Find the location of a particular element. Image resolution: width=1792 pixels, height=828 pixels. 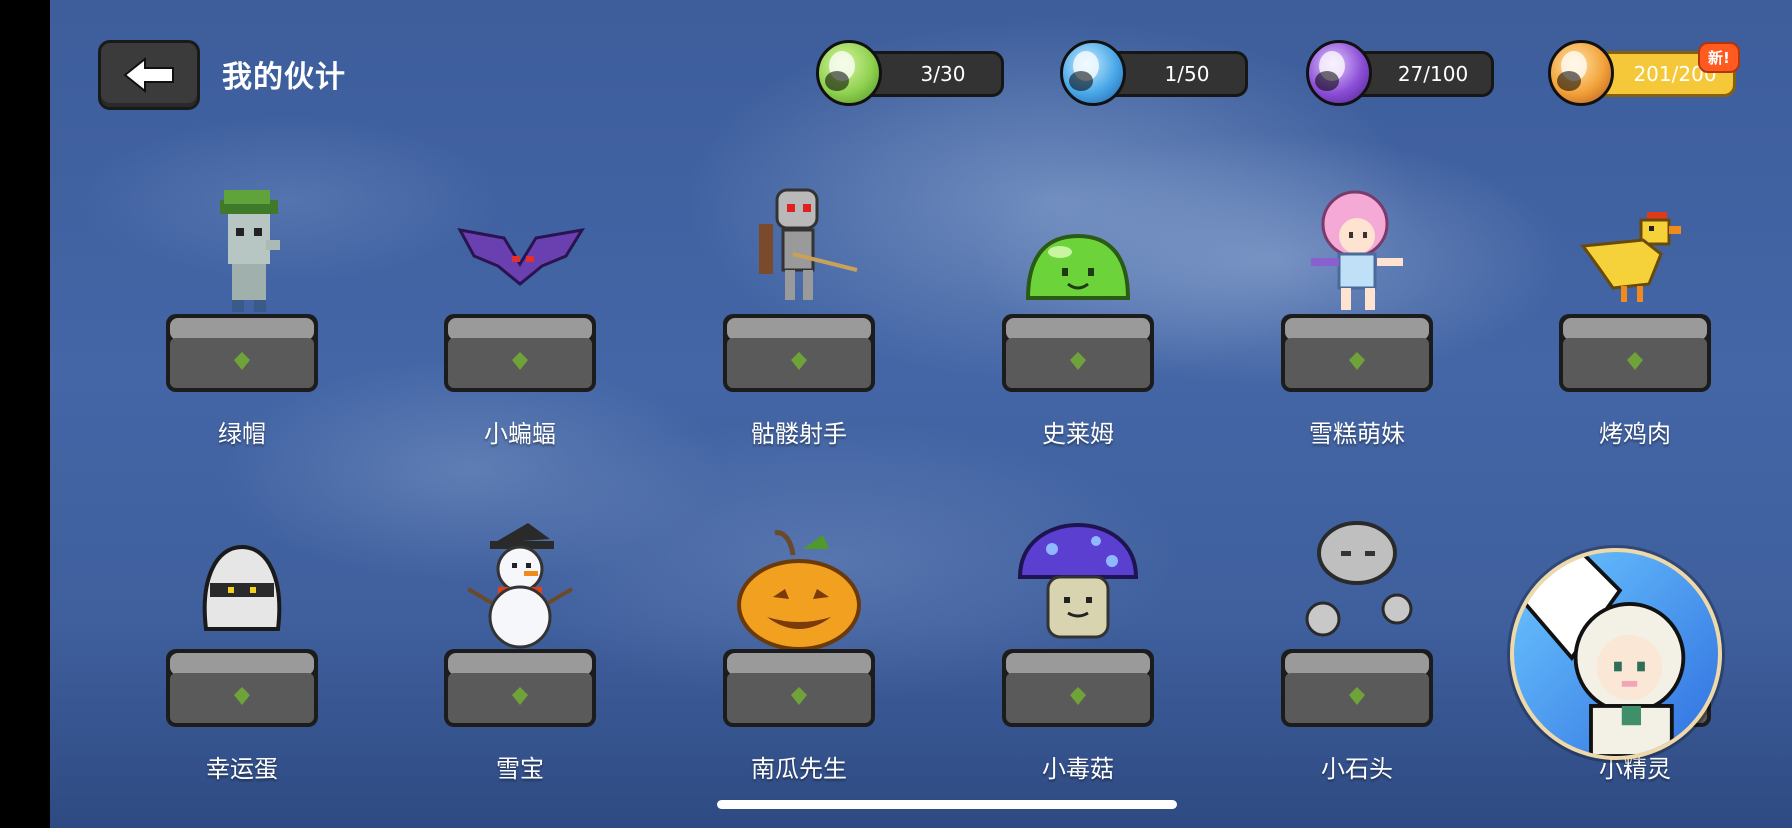

back-button is located at coordinates (149, 75).